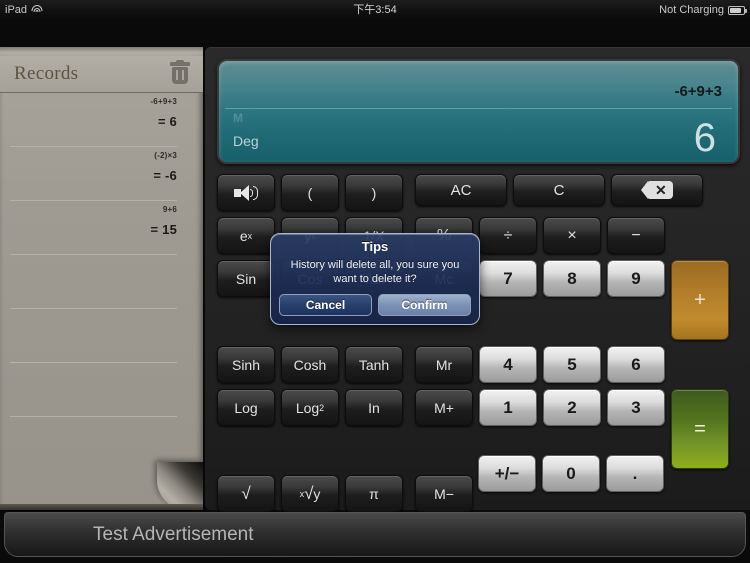 Image resolution: width=750 pixels, height=563 pixels. Describe the element at coordinates (375, 534) in the screenshot. I see `advertisement-banner: Test Advertisement` at that location.